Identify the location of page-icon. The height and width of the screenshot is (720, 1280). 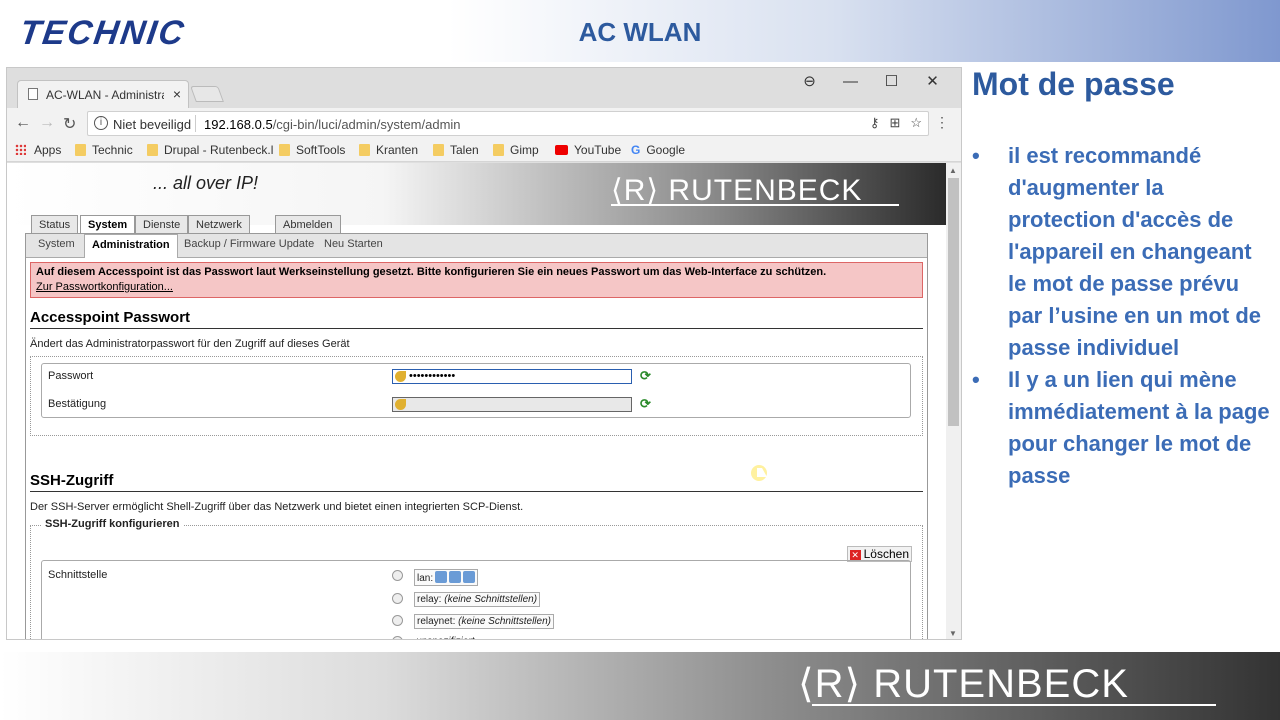
(33, 94).